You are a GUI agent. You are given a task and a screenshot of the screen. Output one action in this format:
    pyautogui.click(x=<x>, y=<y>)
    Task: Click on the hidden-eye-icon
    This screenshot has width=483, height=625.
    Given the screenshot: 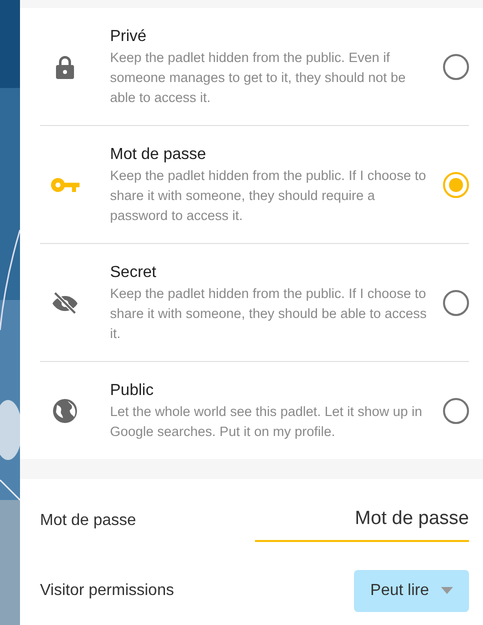 What is the action you would take?
    pyautogui.click(x=65, y=303)
    